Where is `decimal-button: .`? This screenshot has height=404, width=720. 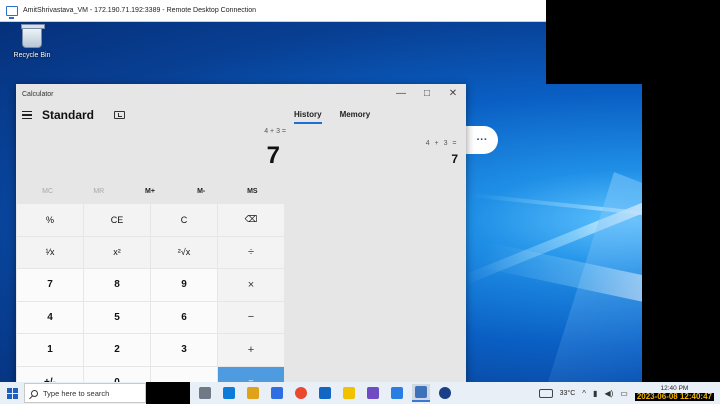
decimal-button: . is located at coordinates (184, 374).